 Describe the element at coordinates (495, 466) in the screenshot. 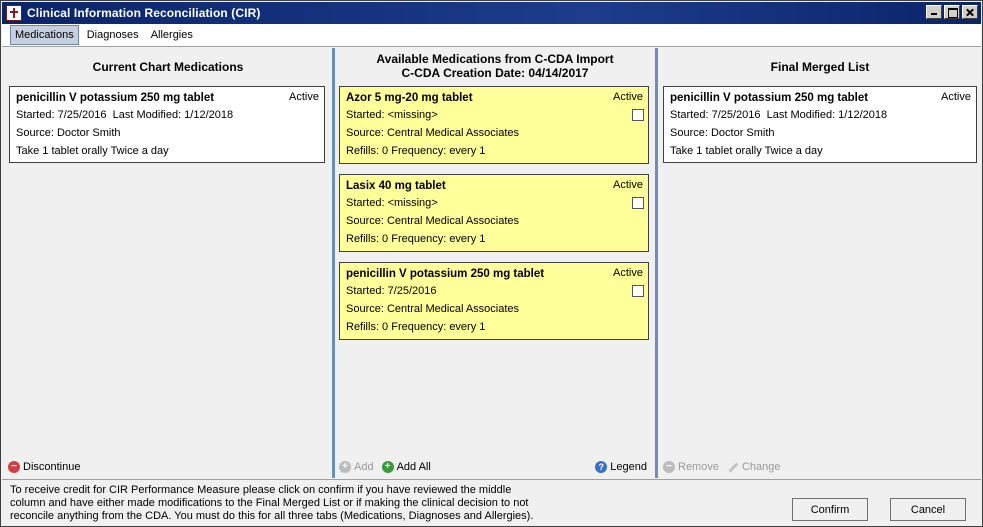

I see `middle-action-bar: + Add + Add All ? Legend` at that location.